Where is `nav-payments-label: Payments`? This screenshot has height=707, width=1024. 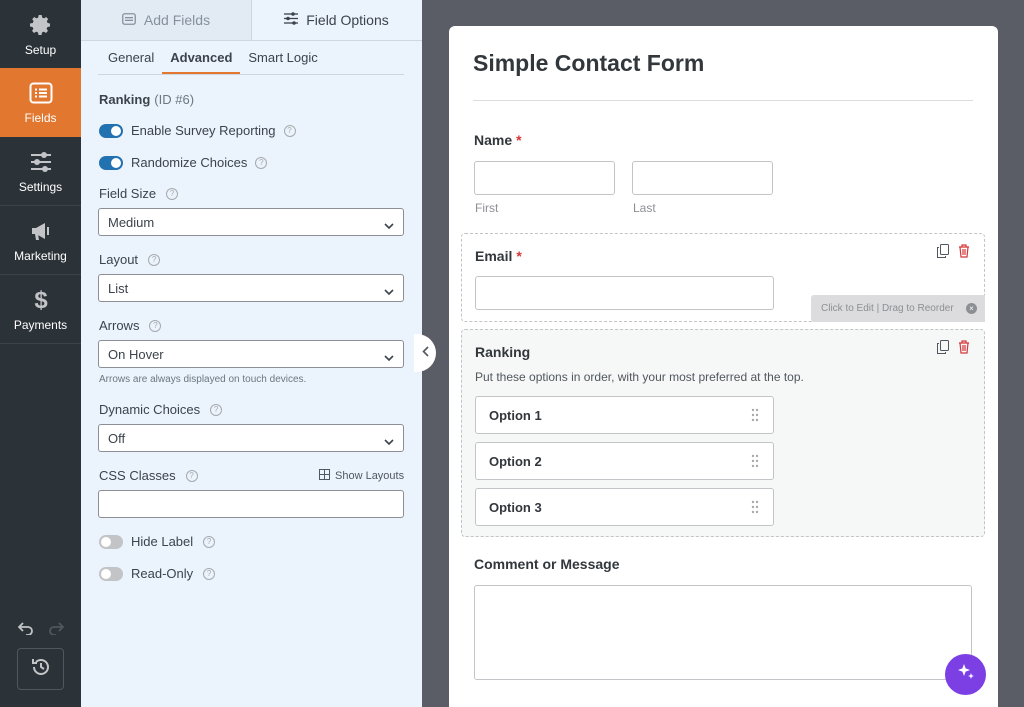
nav-payments-label: Payments is located at coordinates (40, 324).